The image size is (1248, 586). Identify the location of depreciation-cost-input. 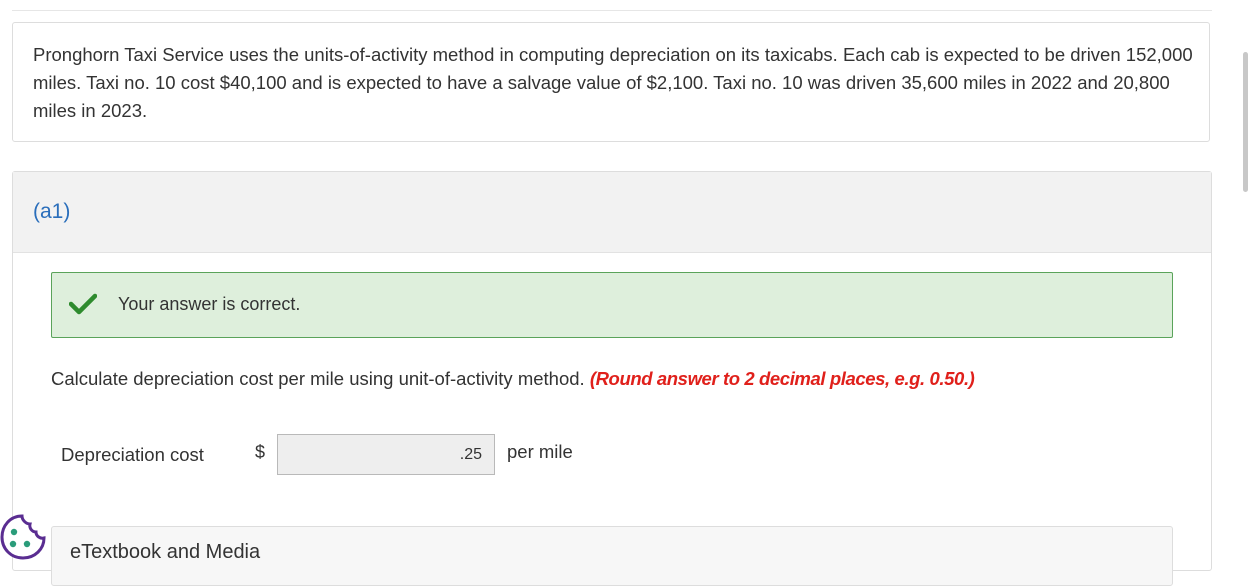
(386, 454).